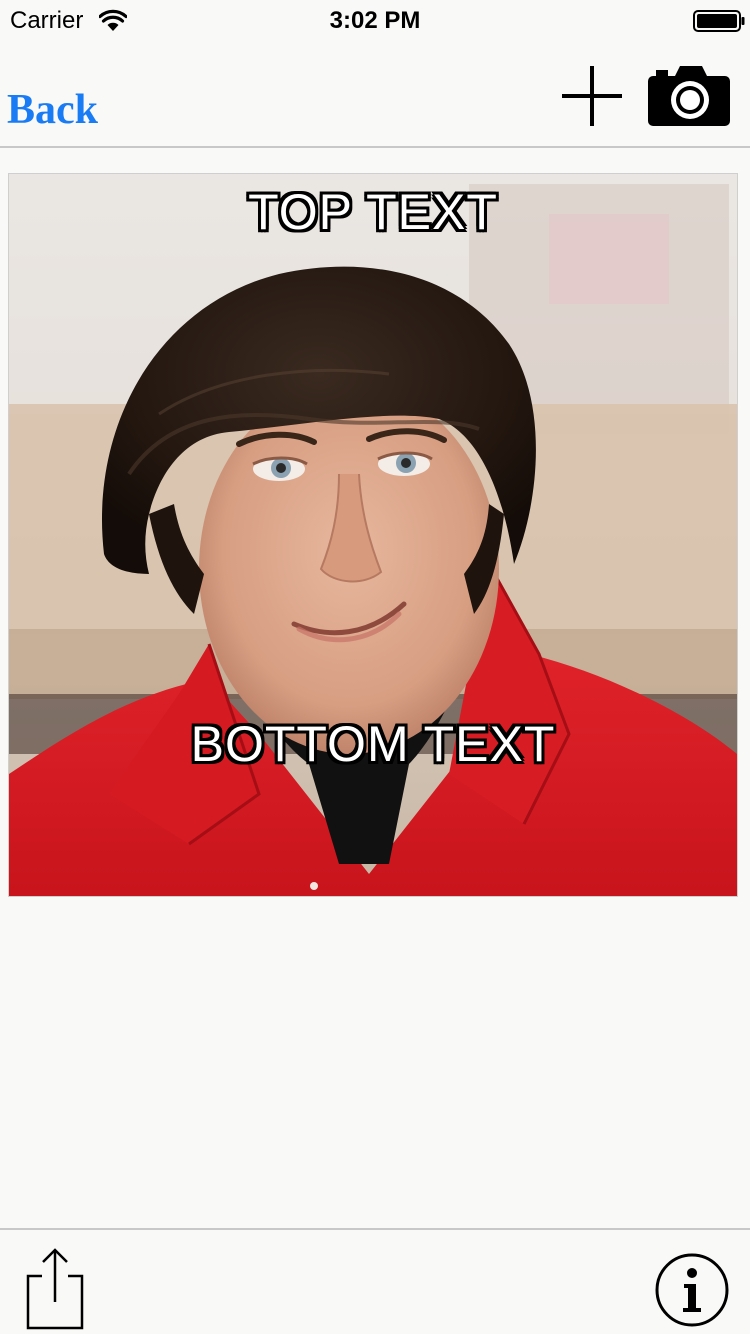  I want to click on battery-full-icon, so click(719, 21).